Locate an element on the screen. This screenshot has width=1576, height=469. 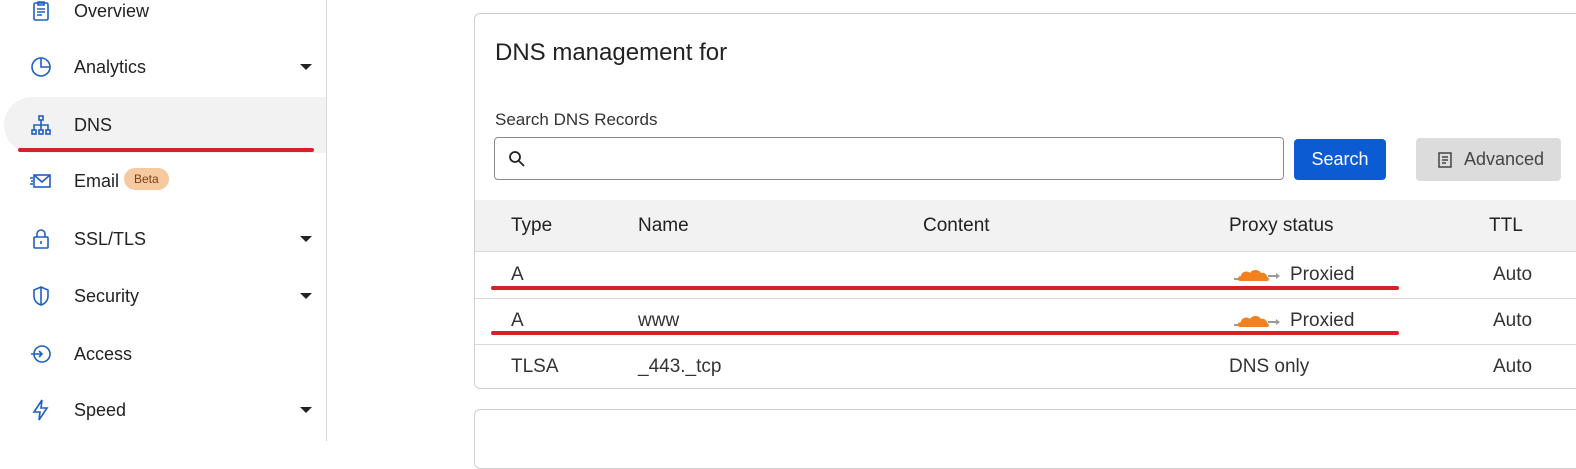
sidebar-item-email: Email Beta is located at coordinates (165, 181).